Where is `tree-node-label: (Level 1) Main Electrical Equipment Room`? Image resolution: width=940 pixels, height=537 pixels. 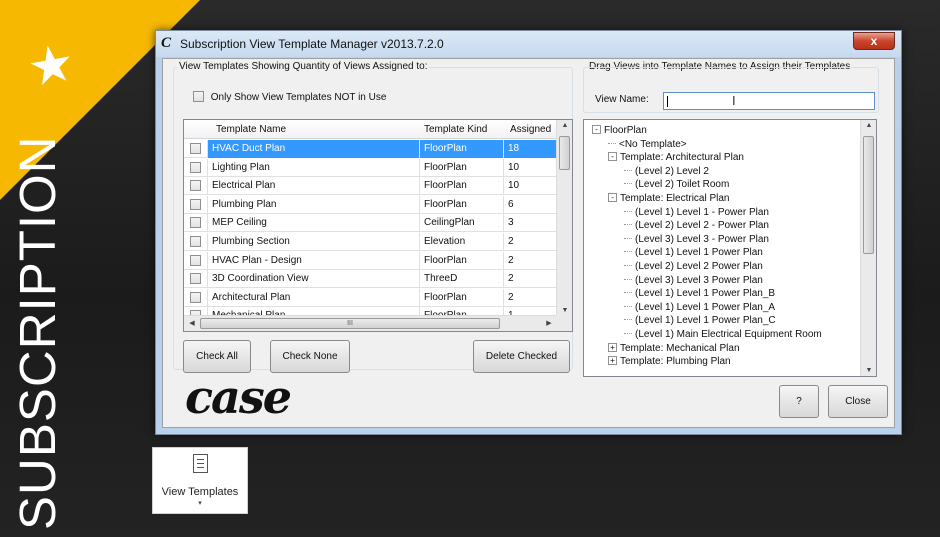 tree-node-label: (Level 1) Main Electrical Equipment Room is located at coordinates (728, 334).